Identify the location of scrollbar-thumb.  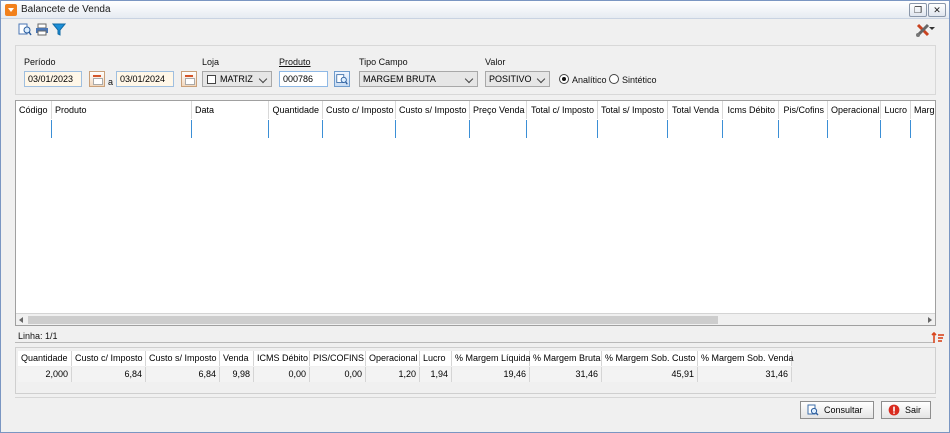
(373, 320).